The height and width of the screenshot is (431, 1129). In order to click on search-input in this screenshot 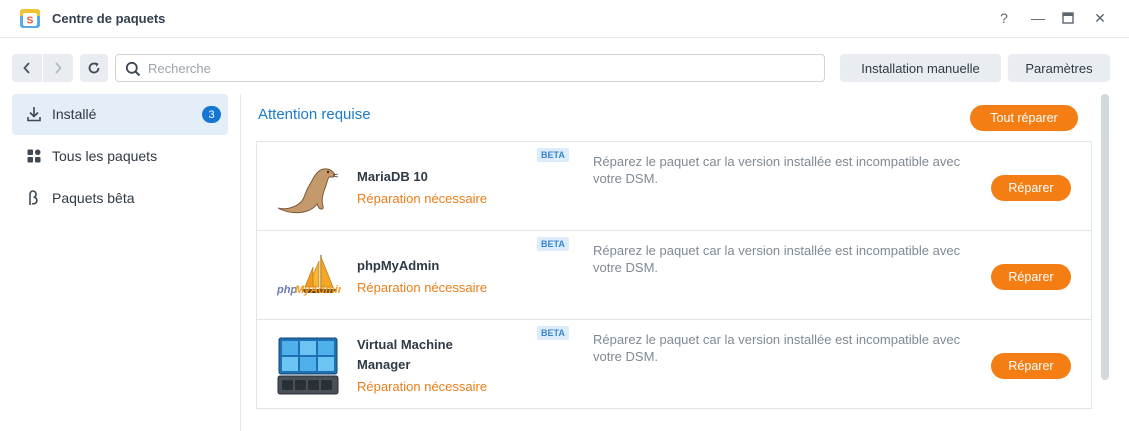, I will do `click(478, 68)`.